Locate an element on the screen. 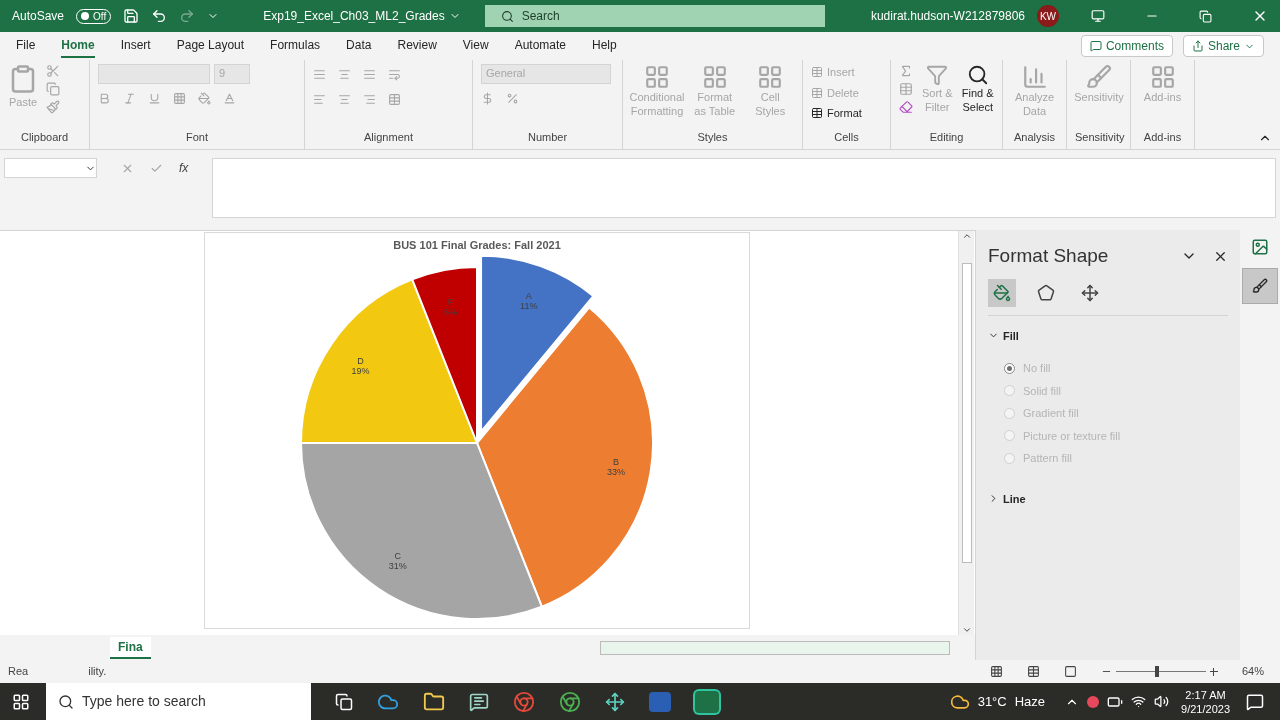 This screenshot has width=1280, height=720. search-placeholder: Search is located at coordinates (540, 16).